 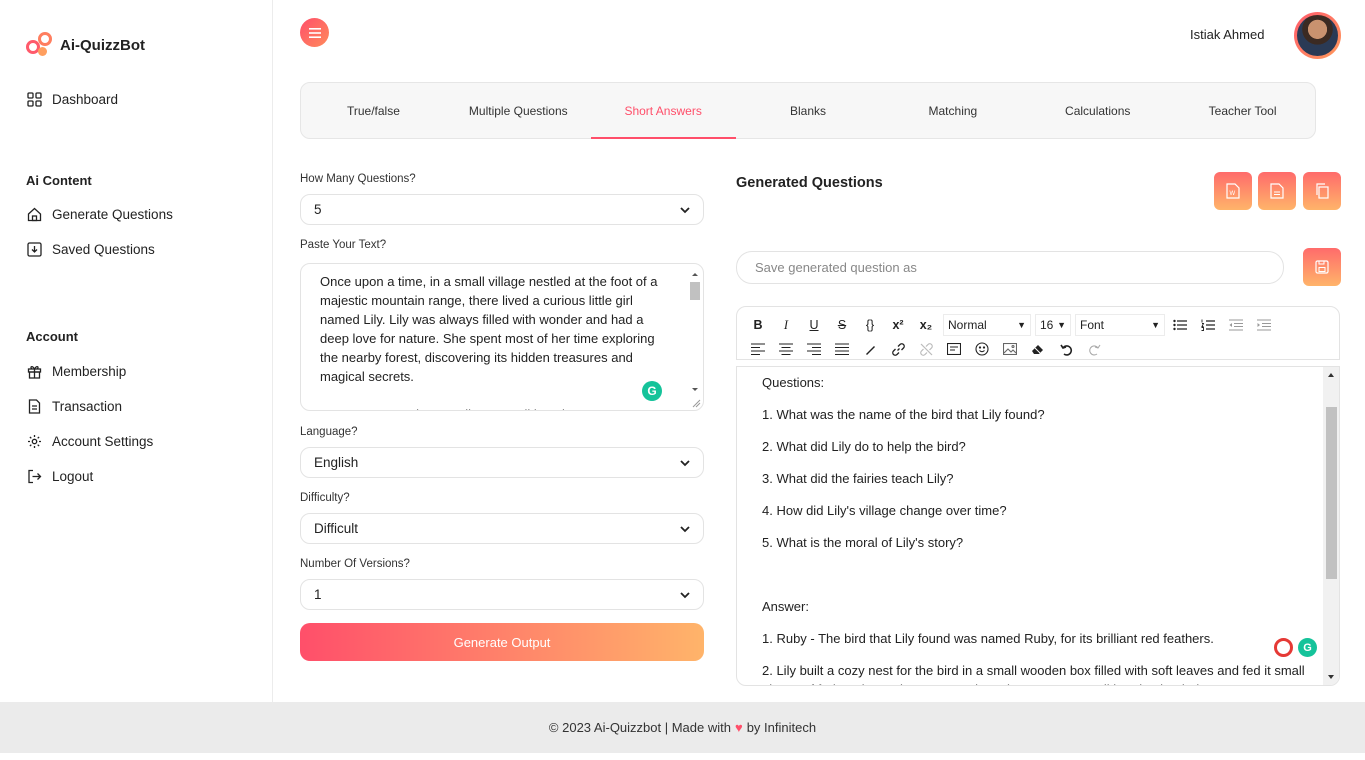 I want to click on tab-calculations: Calculations, so click(x=1097, y=110).